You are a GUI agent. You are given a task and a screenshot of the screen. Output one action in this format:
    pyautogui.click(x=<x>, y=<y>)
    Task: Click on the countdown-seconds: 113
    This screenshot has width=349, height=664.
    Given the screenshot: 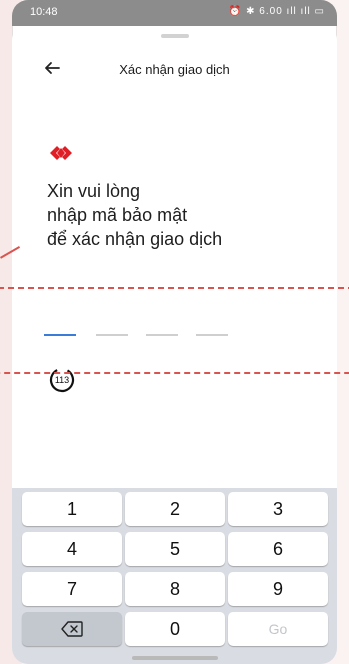 What is the action you would take?
    pyautogui.click(x=62, y=380)
    